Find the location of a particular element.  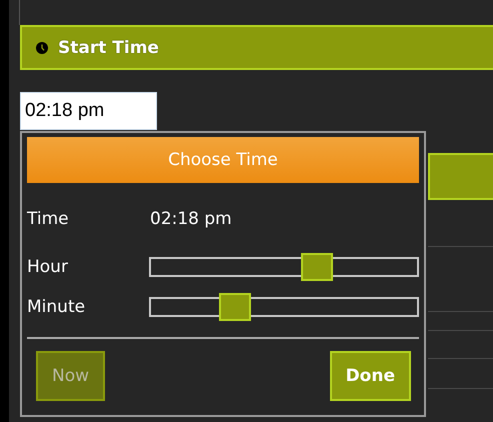

picker-title-bar: Choose Time is located at coordinates (223, 160).